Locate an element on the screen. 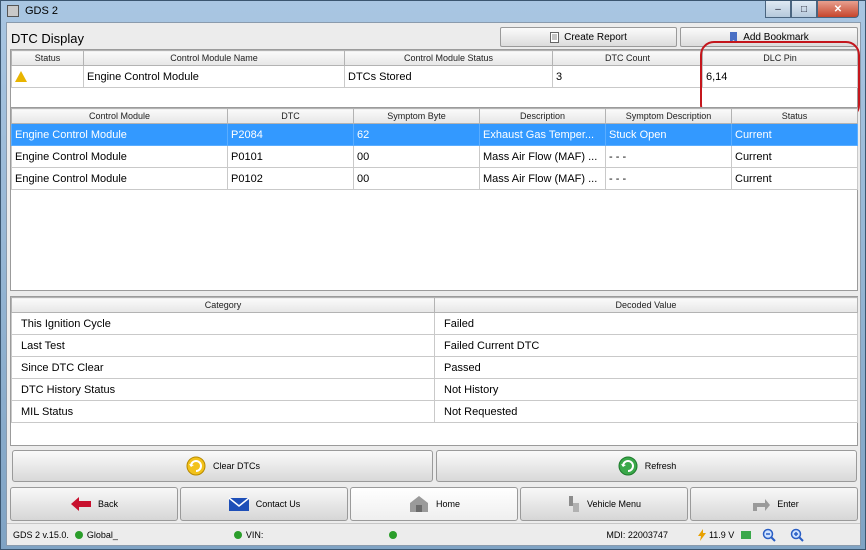 Image resolution: width=866 pixels, height=550 pixels. bookmark-icon is located at coordinates (734, 37).